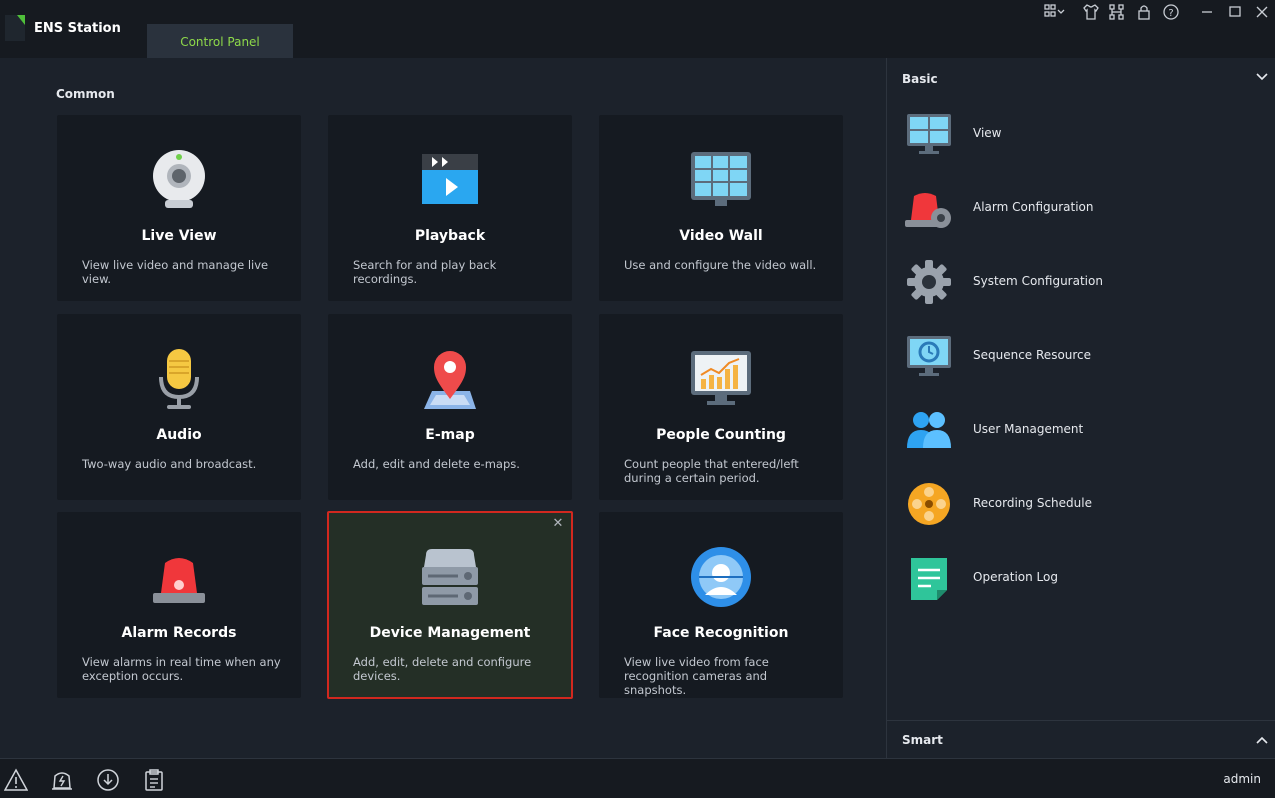 The height and width of the screenshot is (798, 1275). I want to click on card-title: Live View, so click(179, 236).